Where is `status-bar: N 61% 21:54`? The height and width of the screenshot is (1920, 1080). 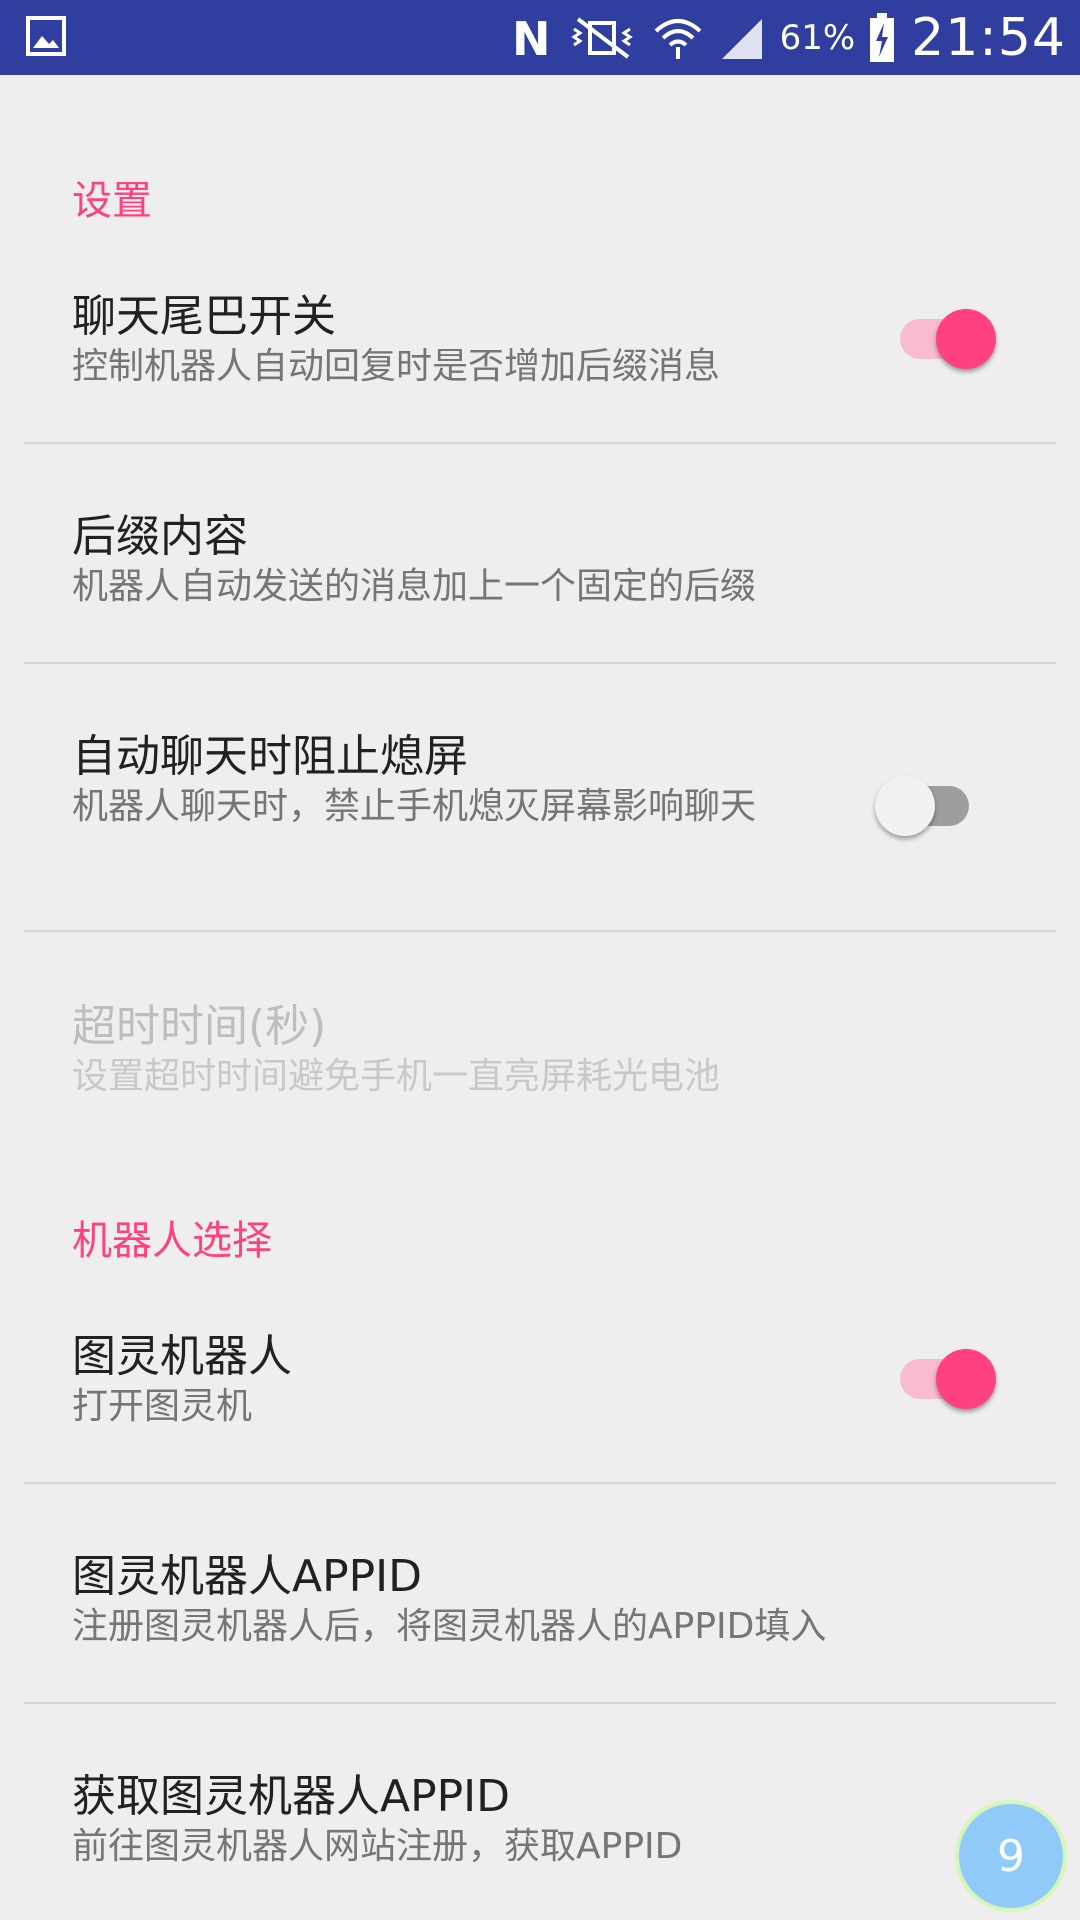
status-bar: N 61% 21:54 is located at coordinates (540, 37).